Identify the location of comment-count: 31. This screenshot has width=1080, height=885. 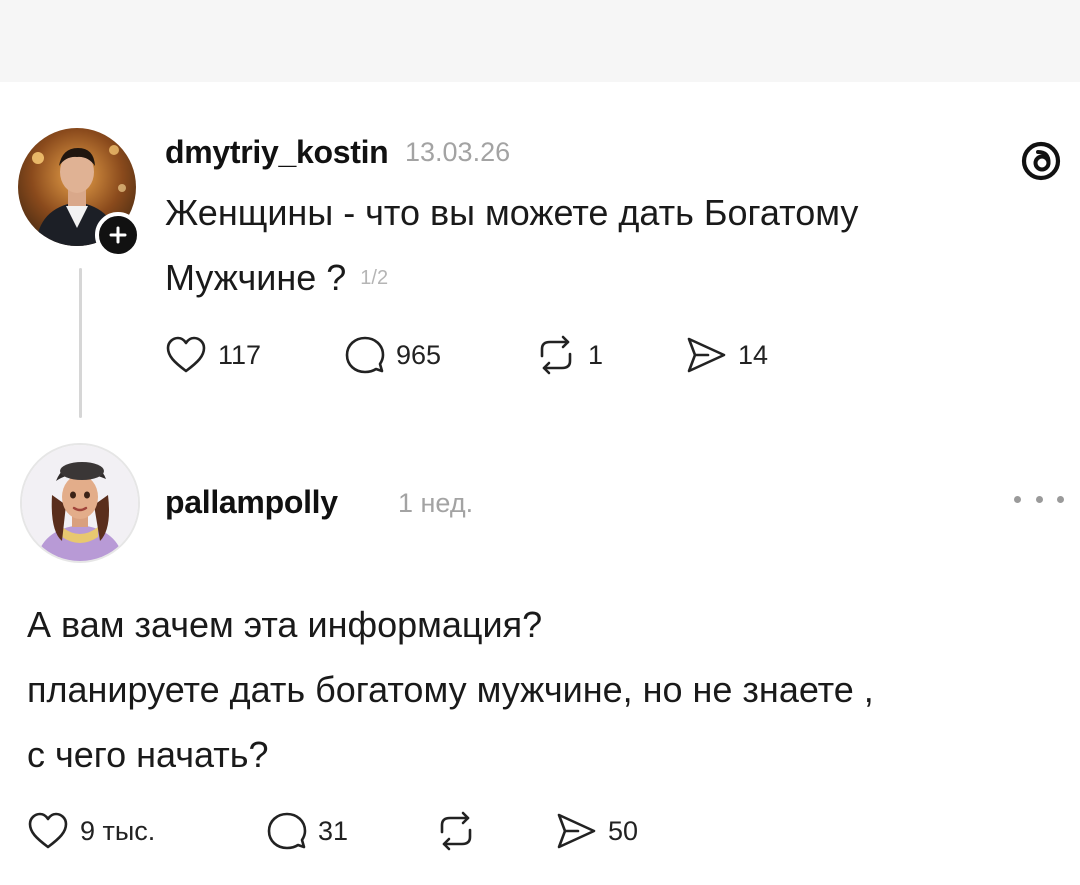
(333, 830).